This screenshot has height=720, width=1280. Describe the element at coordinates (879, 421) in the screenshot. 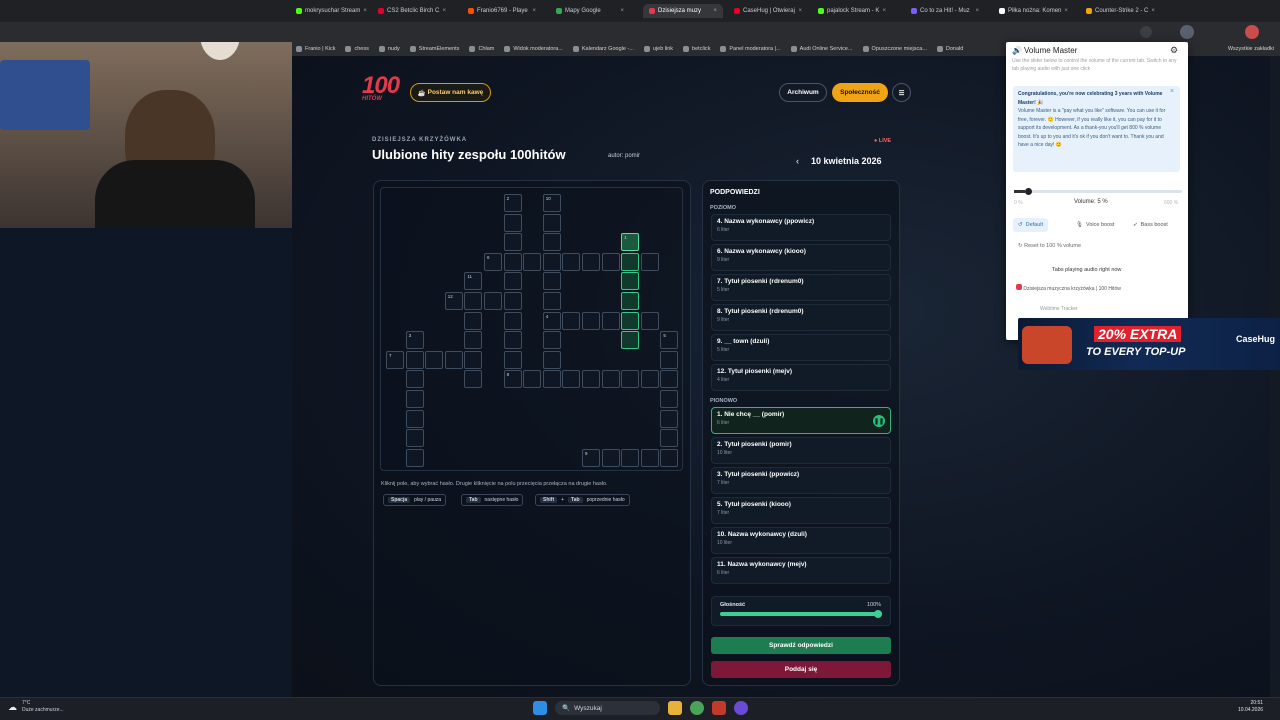

I see `pause-icon: ❚❚` at that location.